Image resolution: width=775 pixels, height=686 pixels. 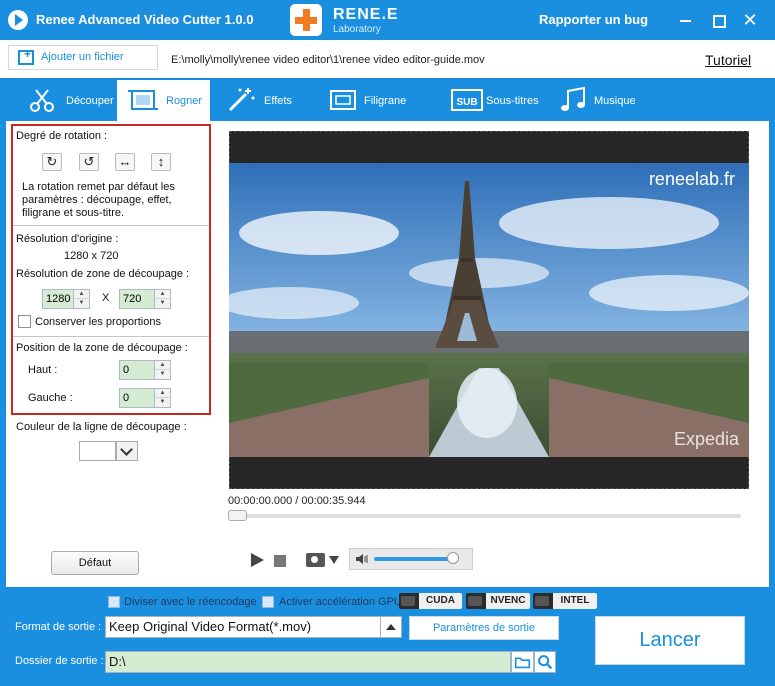 I want to click on crop-height-stepper: ▲ ▼, so click(x=145, y=299).